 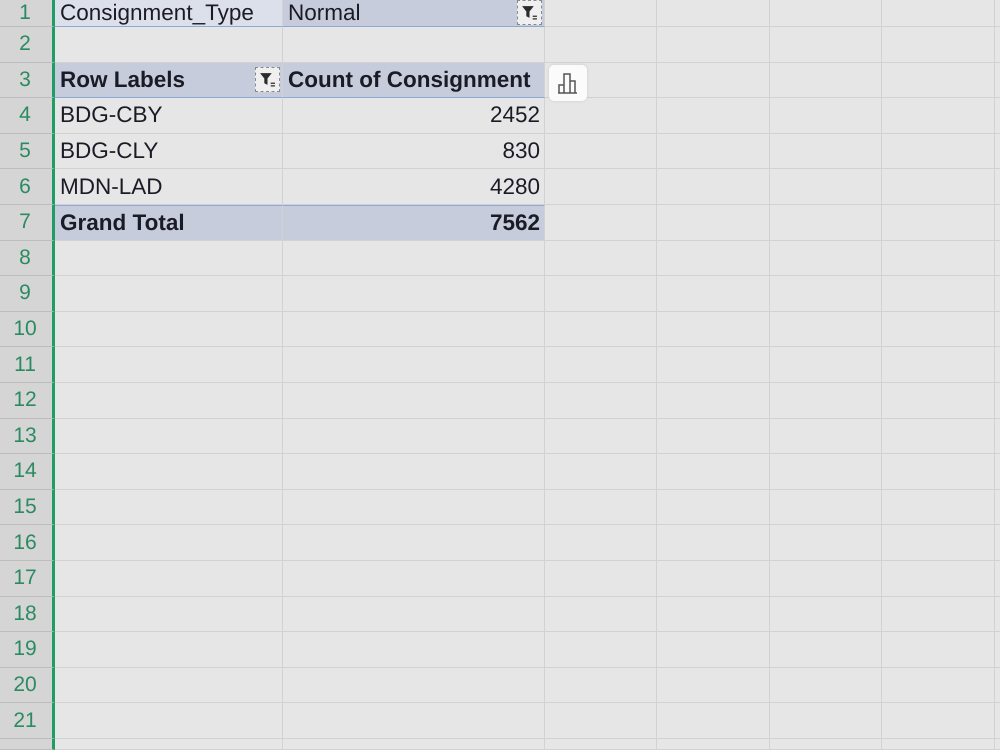 I want to click on row-label: BDG-CBY, so click(x=111, y=115).